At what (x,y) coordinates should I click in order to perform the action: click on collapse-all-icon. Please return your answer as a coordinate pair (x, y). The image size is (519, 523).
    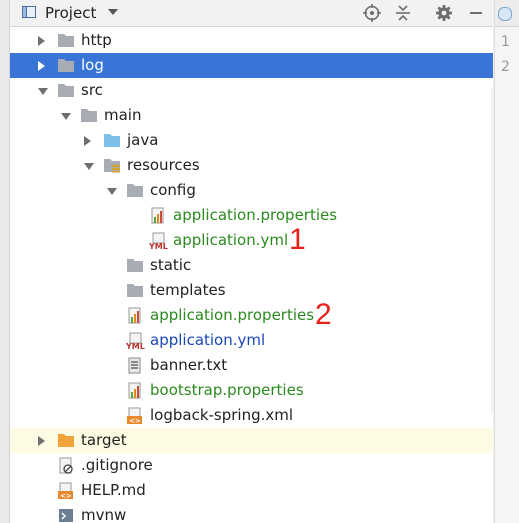
    Looking at the image, I should click on (403, 13).